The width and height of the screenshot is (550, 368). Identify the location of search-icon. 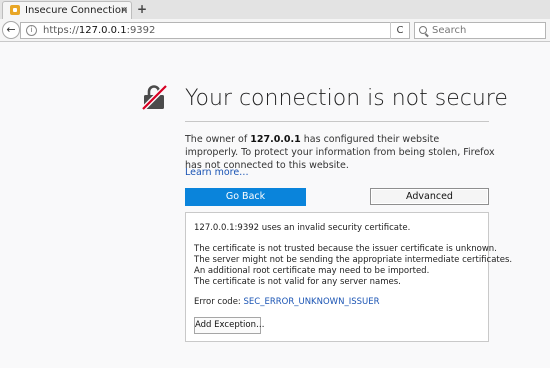
(423, 30).